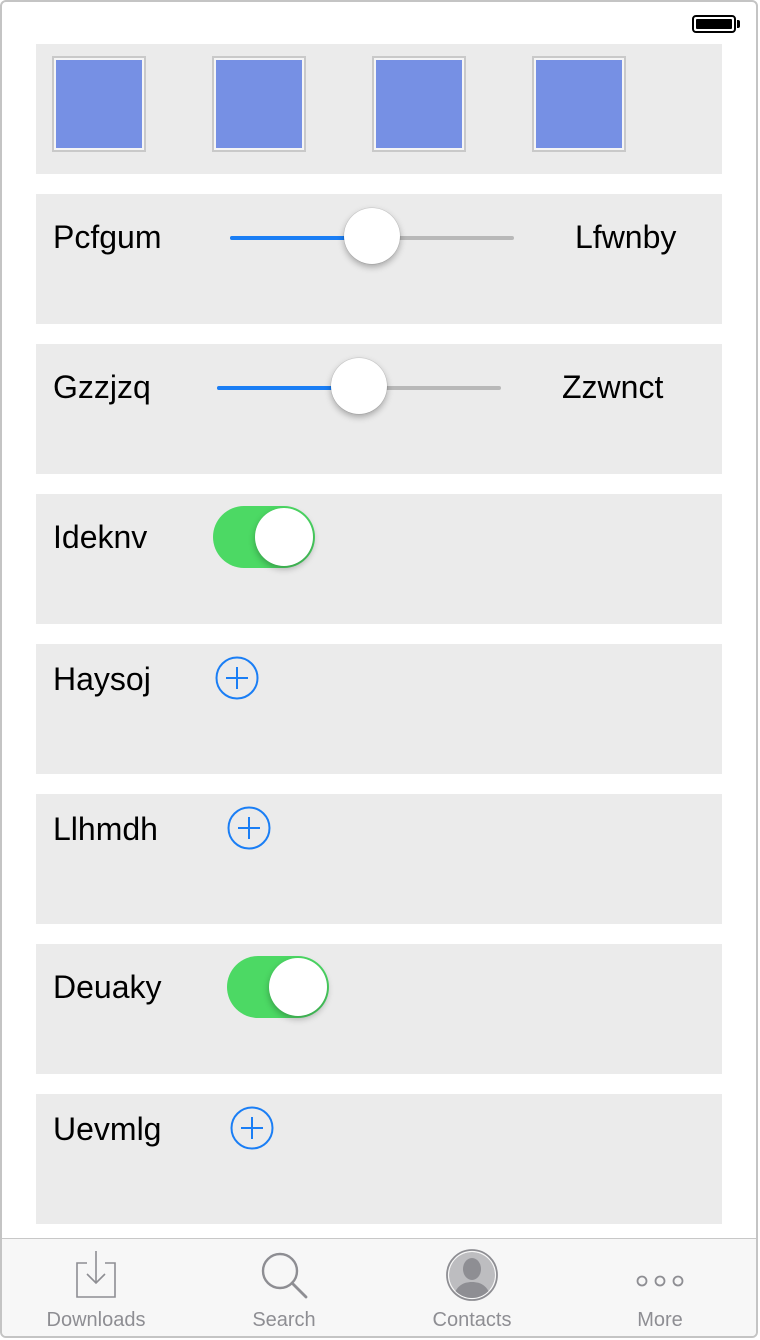 This screenshot has width=760, height=1340. What do you see at coordinates (359, 386) in the screenshot?
I see `slider-2-thumb` at bounding box center [359, 386].